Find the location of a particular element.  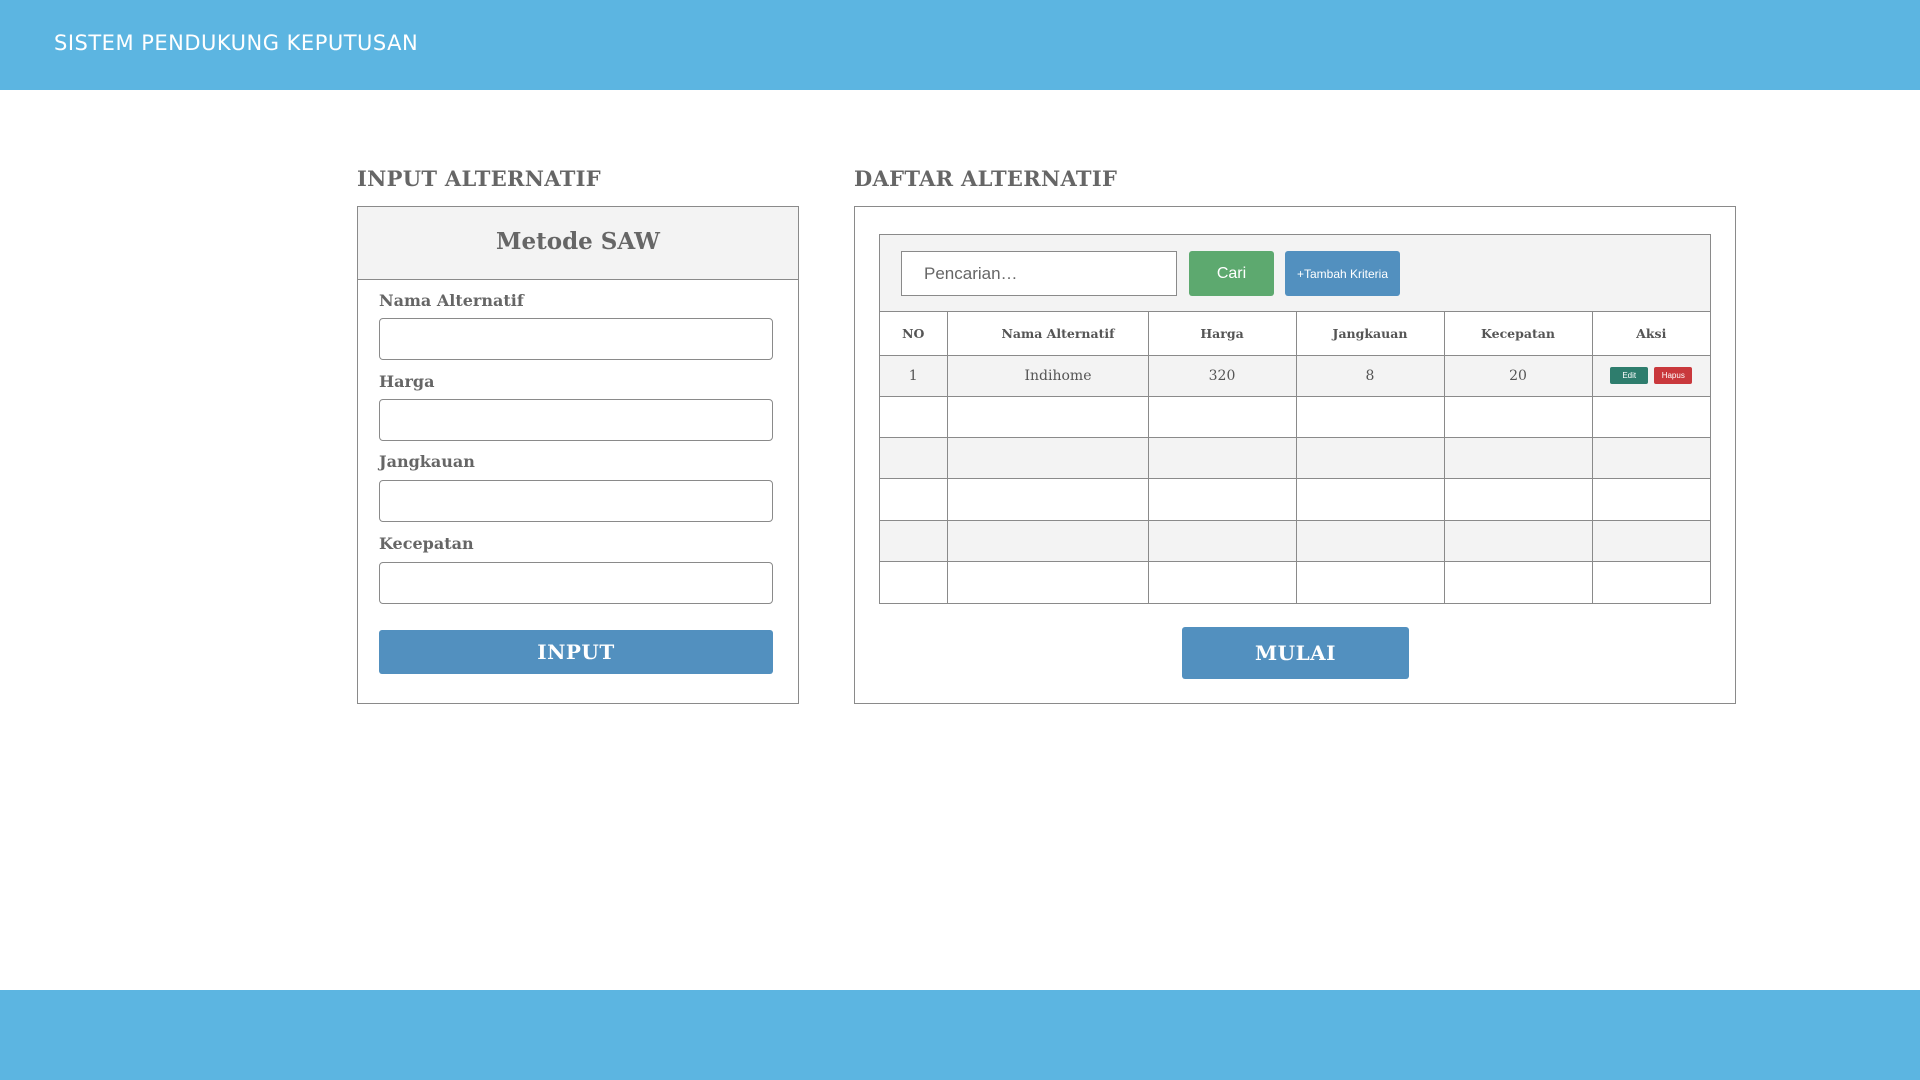

app-title: SISTEM PENDUKUNG KEPUTUSAN is located at coordinates (236, 43).